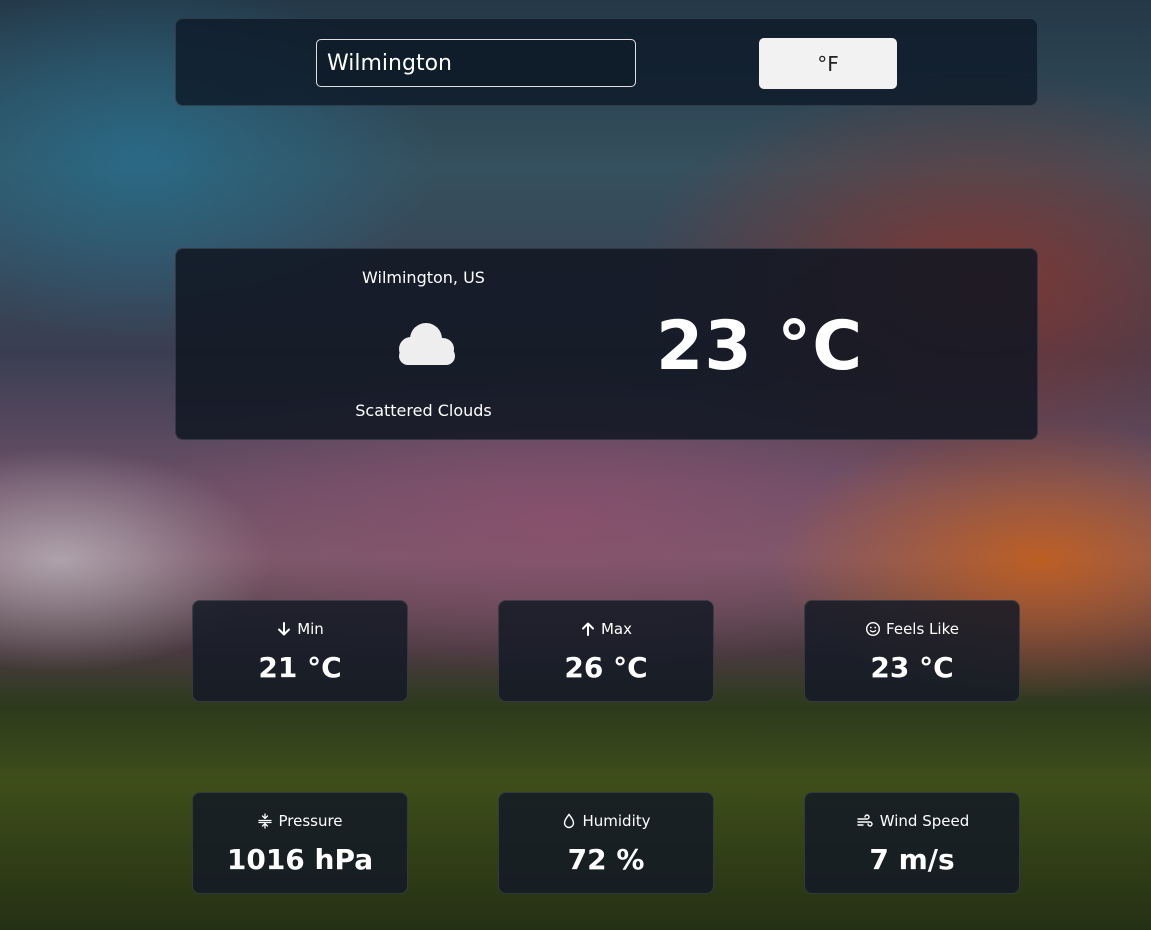 The width and height of the screenshot is (1151, 930). What do you see at coordinates (310, 629) in the screenshot?
I see `stat-label: Min` at bounding box center [310, 629].